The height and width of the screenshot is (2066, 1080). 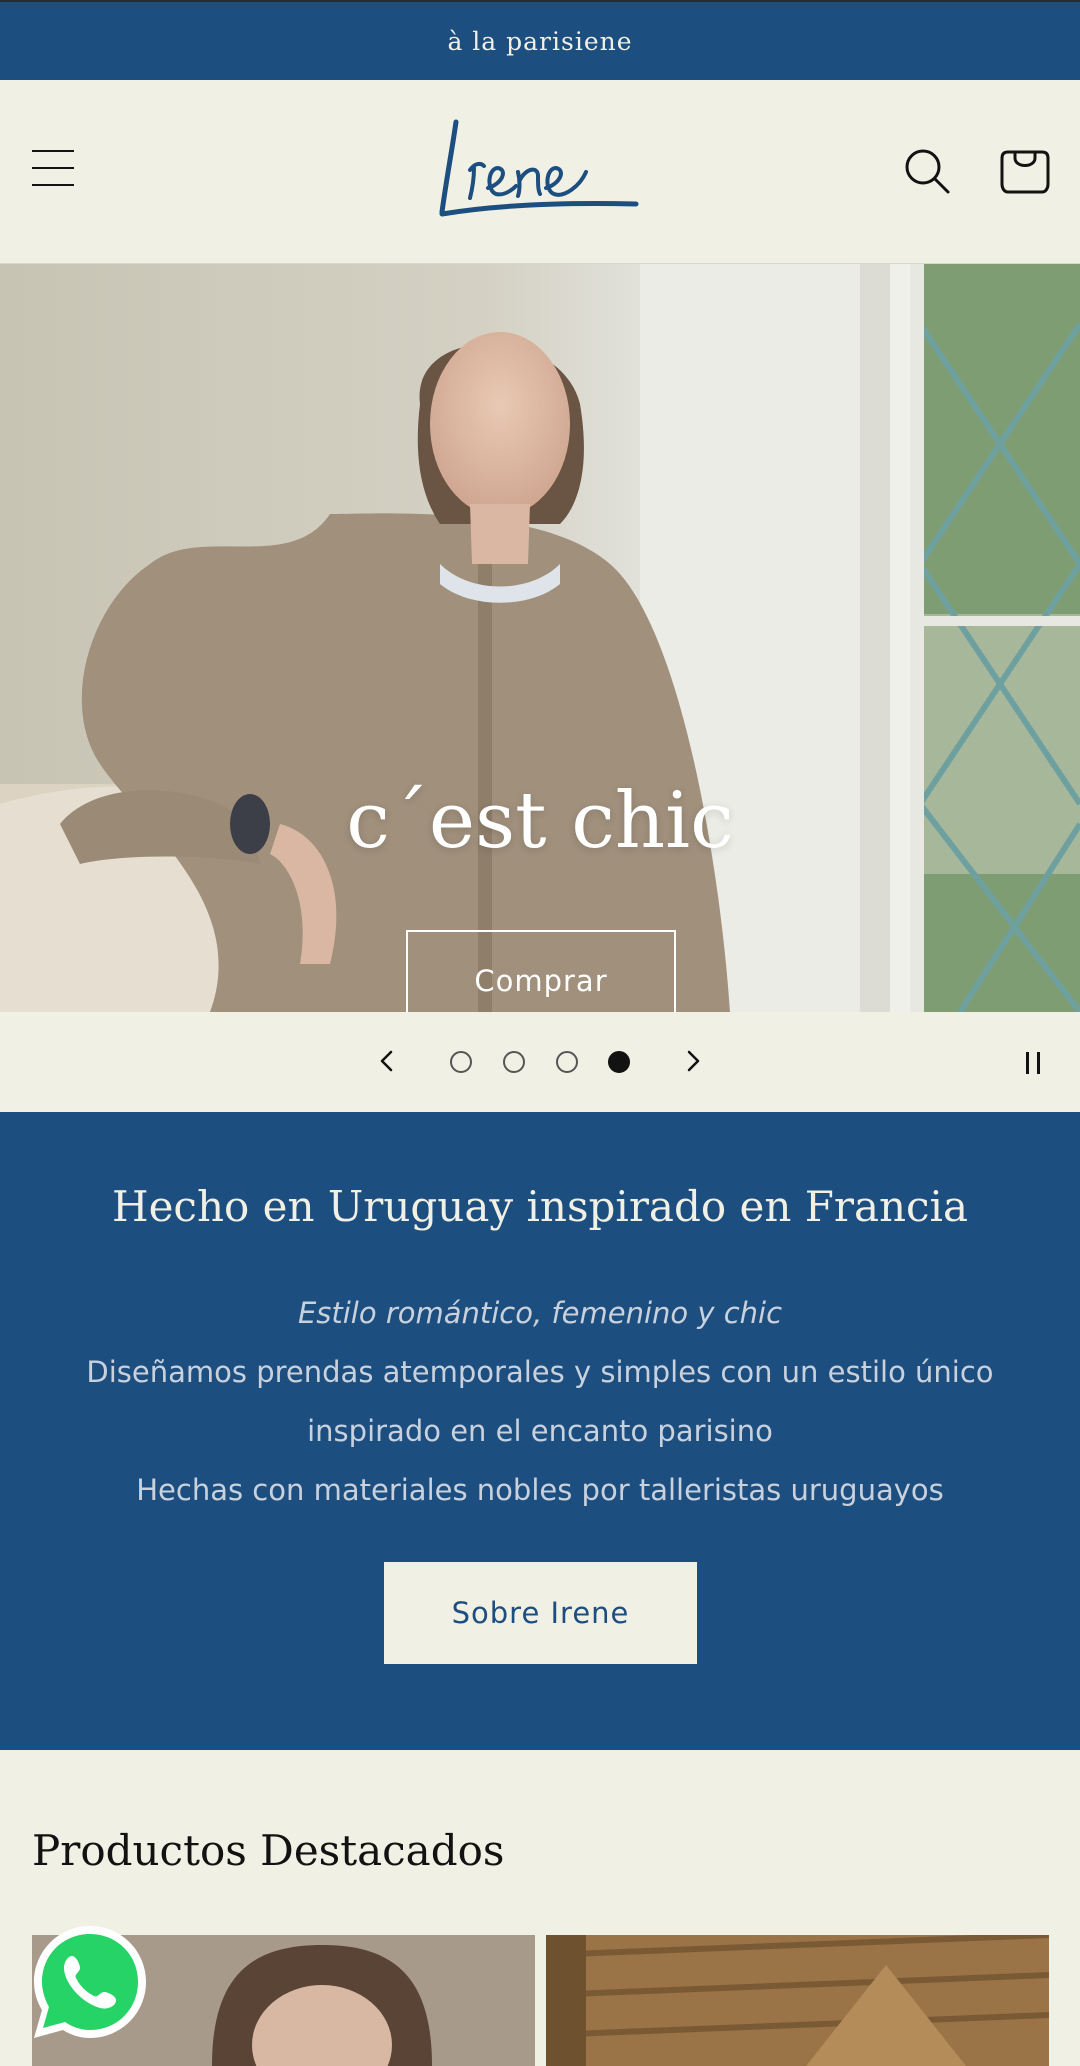 I want to click on cart-icon, so click(x=1025, y=168).